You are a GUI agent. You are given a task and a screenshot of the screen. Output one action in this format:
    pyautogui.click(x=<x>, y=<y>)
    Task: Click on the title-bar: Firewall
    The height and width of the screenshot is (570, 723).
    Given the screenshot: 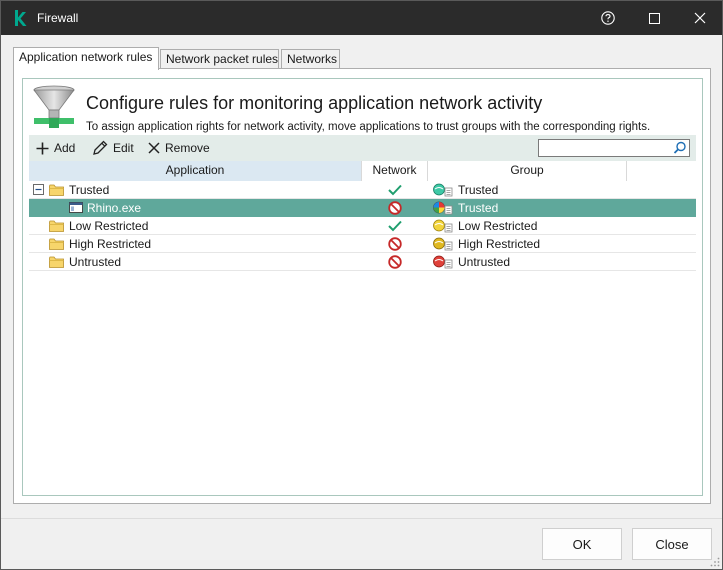 What is the action you would take?
    pyautogui.click(x=361, y=18)
    